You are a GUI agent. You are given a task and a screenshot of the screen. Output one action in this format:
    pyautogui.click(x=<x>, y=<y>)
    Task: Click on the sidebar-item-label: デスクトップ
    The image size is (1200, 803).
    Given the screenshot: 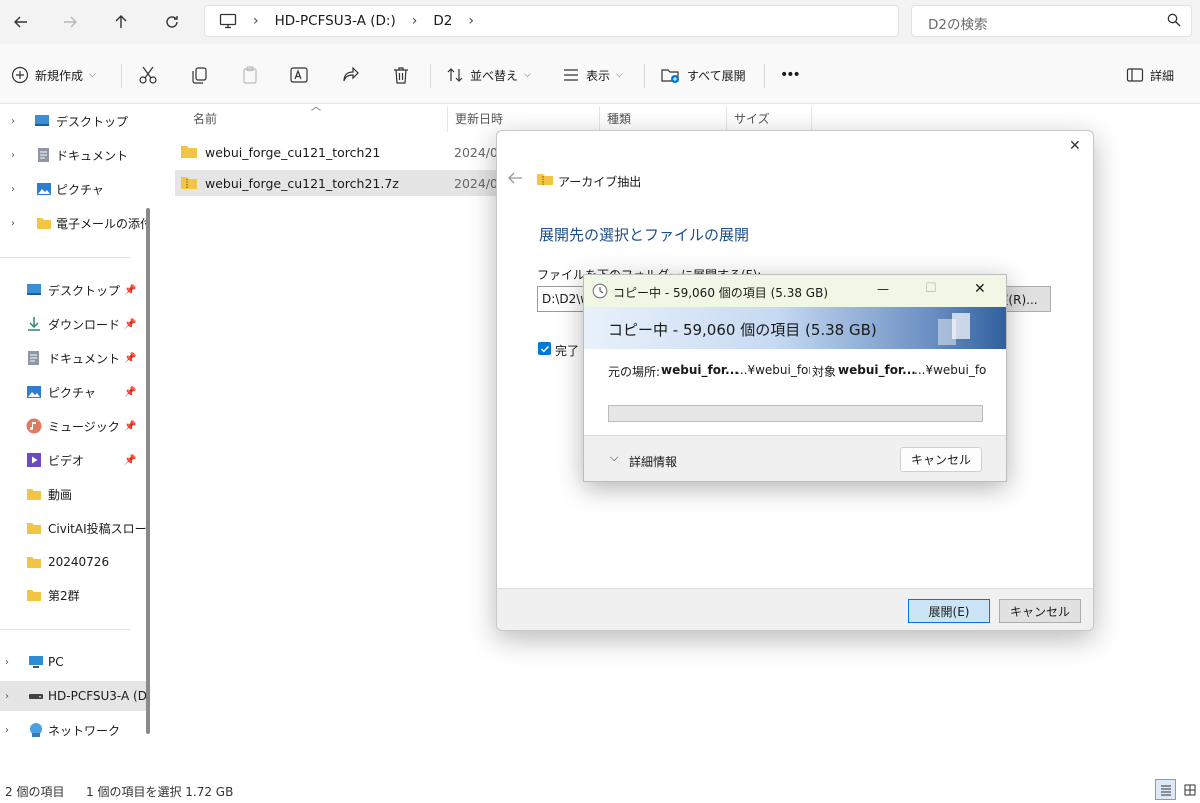 What is the action you would take?
    pyautogui.click(x=84, y=290)
    